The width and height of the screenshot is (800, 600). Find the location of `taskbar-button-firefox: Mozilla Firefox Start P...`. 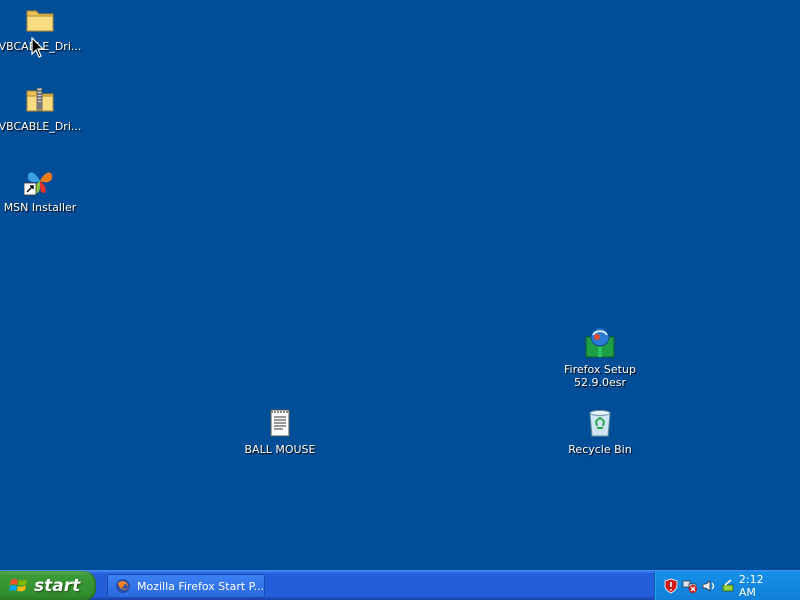

taskbar-button-firefox: Mozilla Firefox Start P... is located at coordinates (186, 586).